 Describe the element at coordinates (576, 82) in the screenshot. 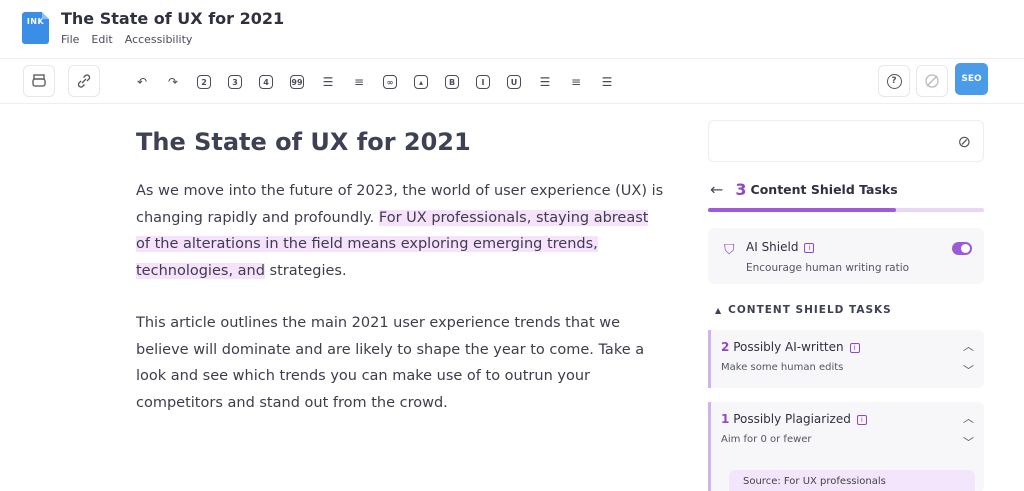

I see `align-center-icon: ≡` at that location.